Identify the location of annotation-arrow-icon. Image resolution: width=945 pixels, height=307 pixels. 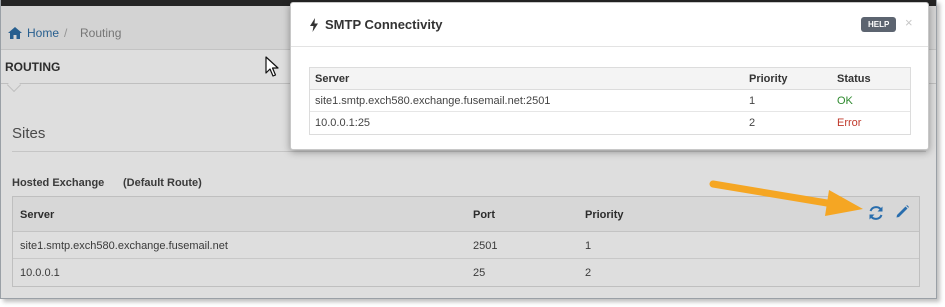
(786, 198).